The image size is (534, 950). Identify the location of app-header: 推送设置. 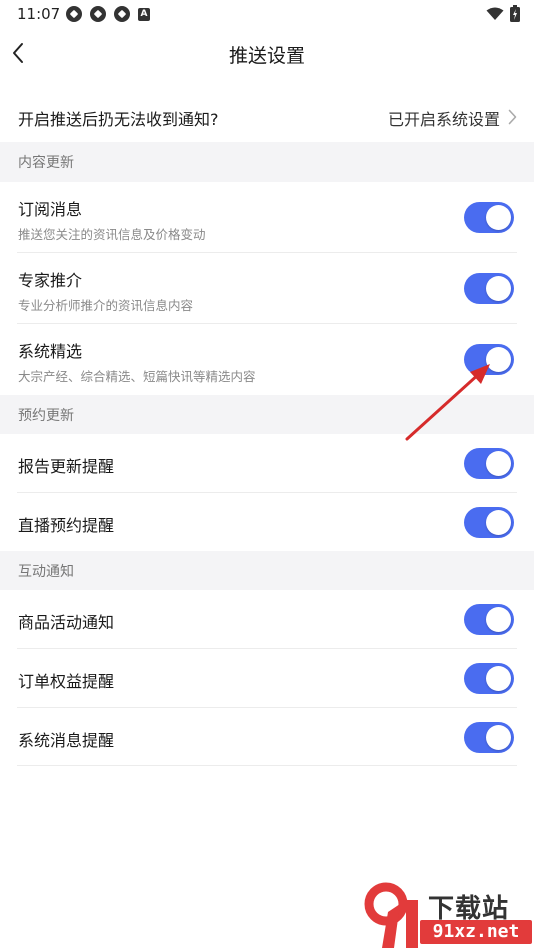
(267, 54).